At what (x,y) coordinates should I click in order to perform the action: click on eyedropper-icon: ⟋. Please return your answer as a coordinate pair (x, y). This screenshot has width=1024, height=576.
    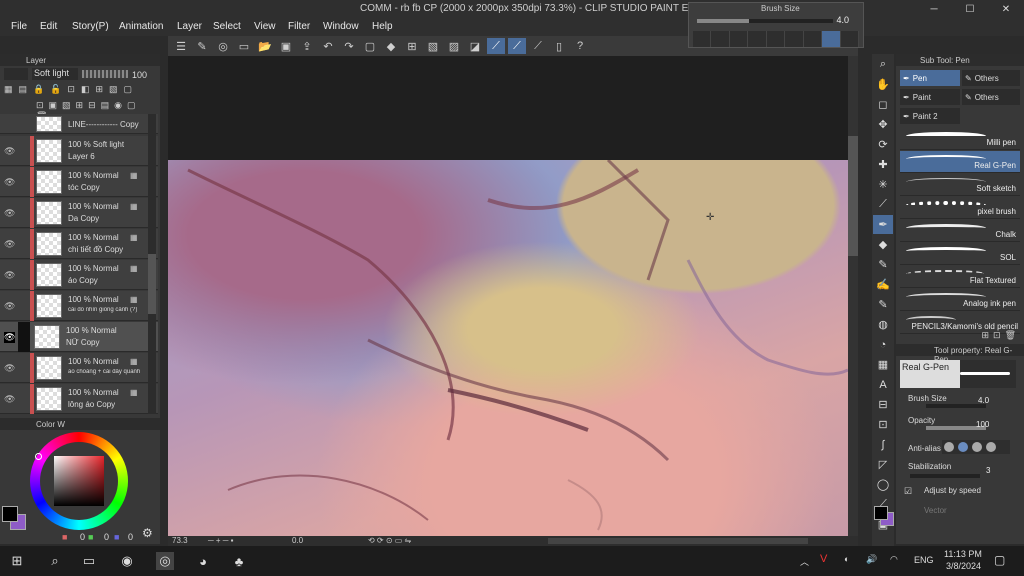
    Looking at the image, I should click on (883, 204).